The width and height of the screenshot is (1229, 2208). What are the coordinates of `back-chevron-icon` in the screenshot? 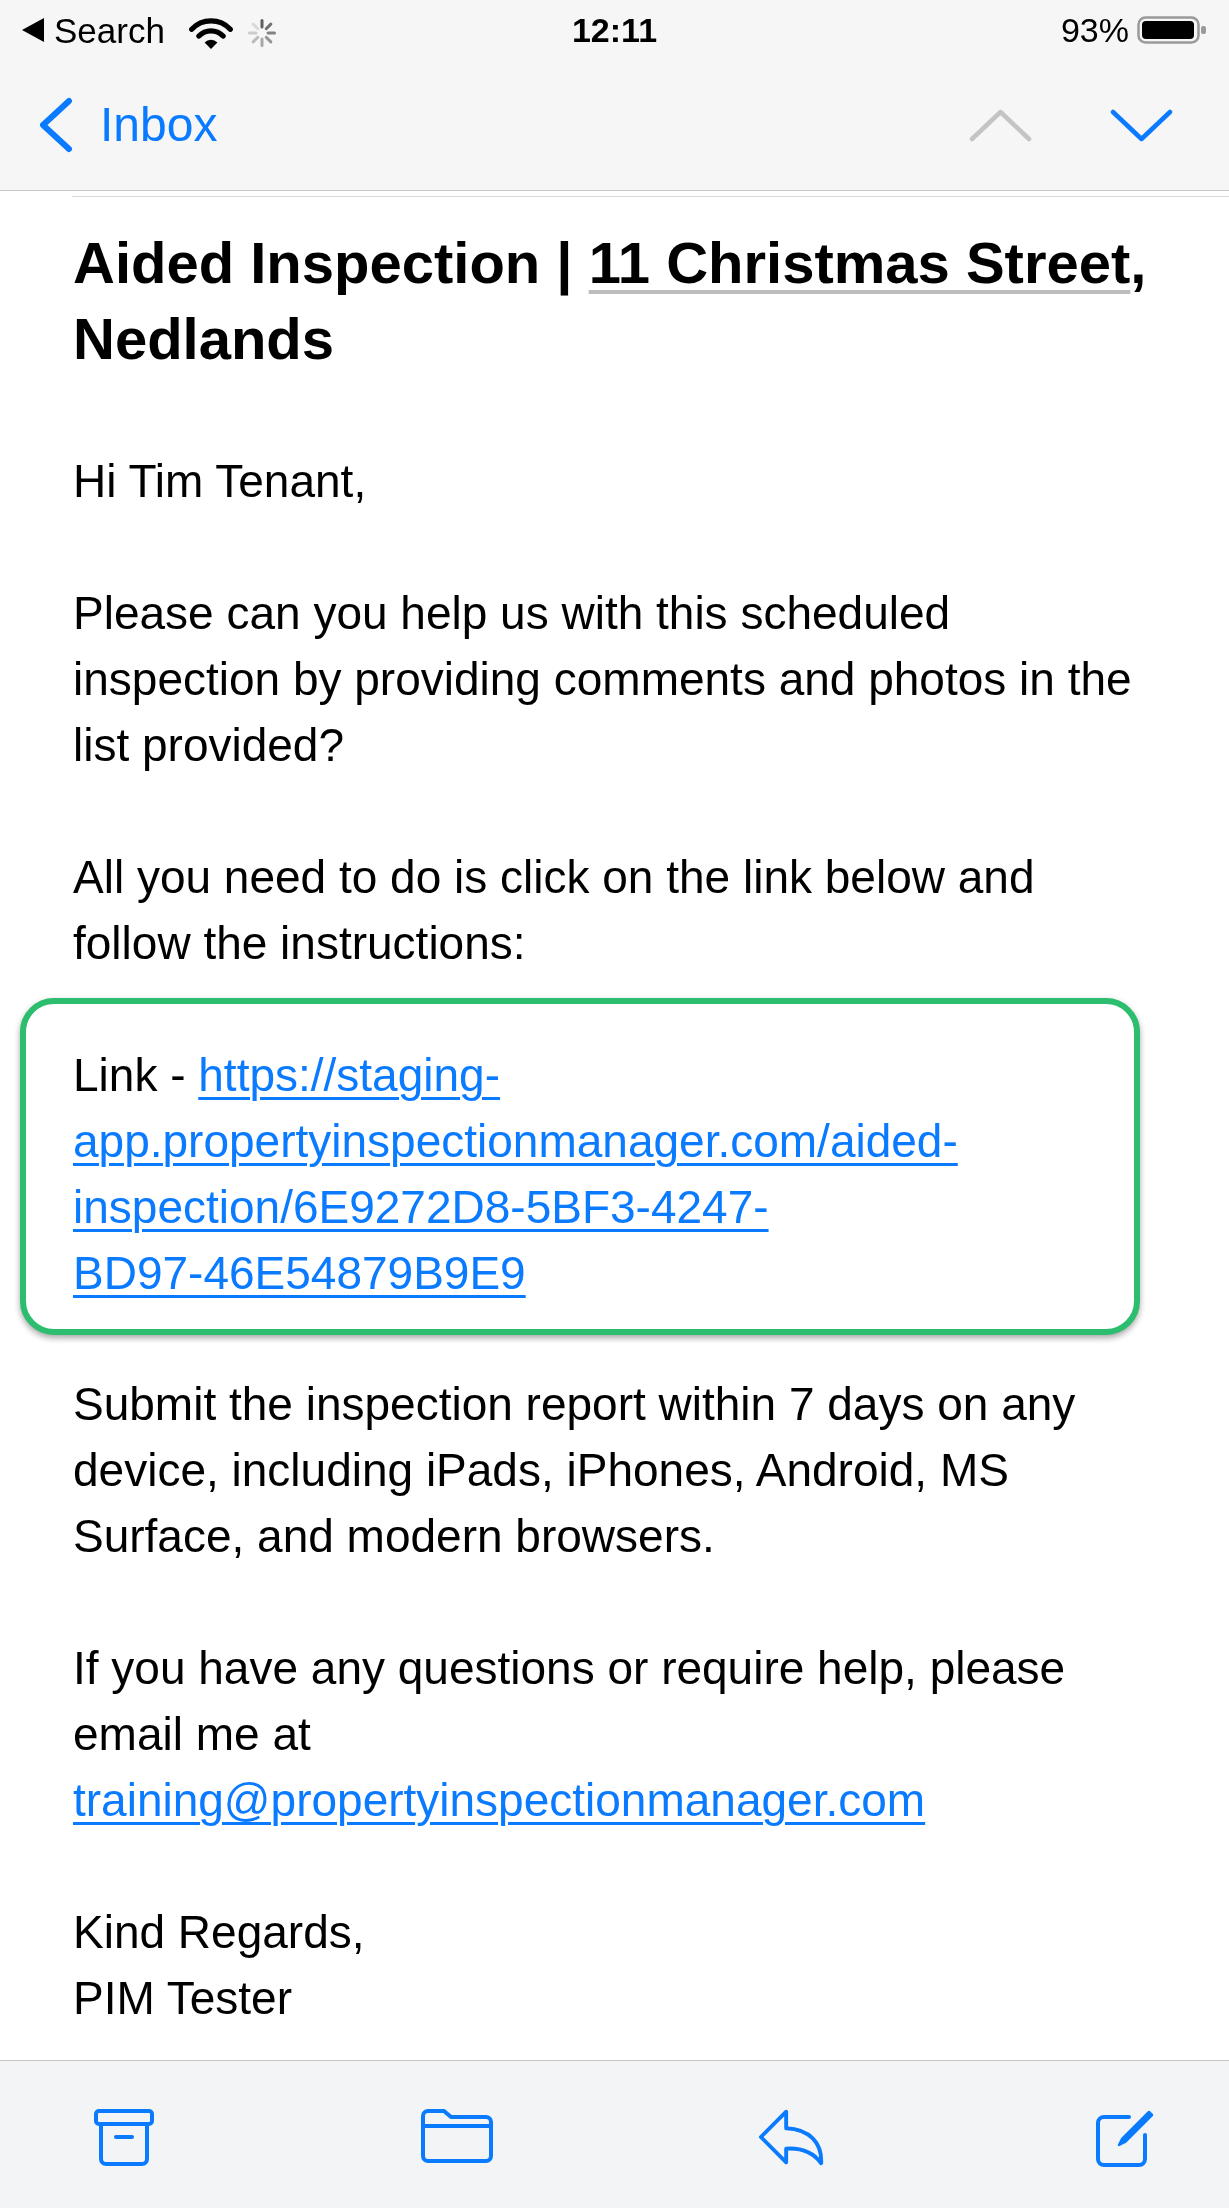 It's located at (56, 125).